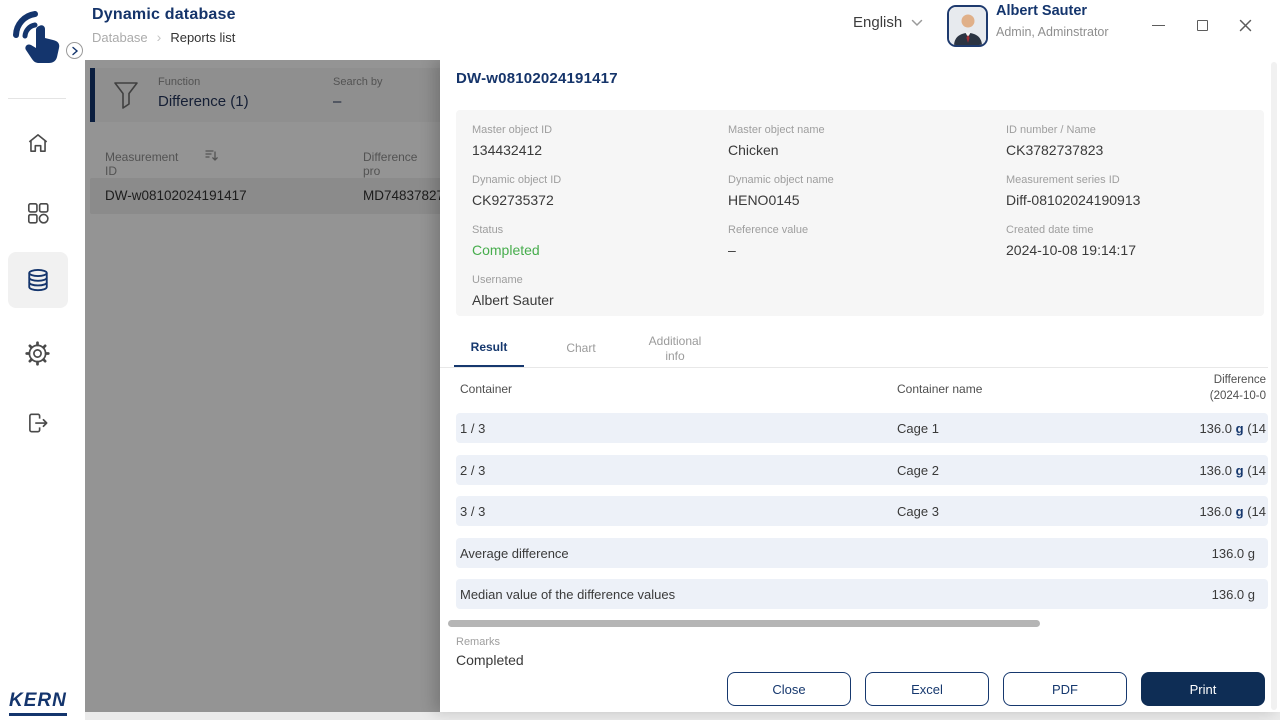 This screenshot has width=1280, height=720. I want to click on remarks-label: Remarks, so click(478, 642).